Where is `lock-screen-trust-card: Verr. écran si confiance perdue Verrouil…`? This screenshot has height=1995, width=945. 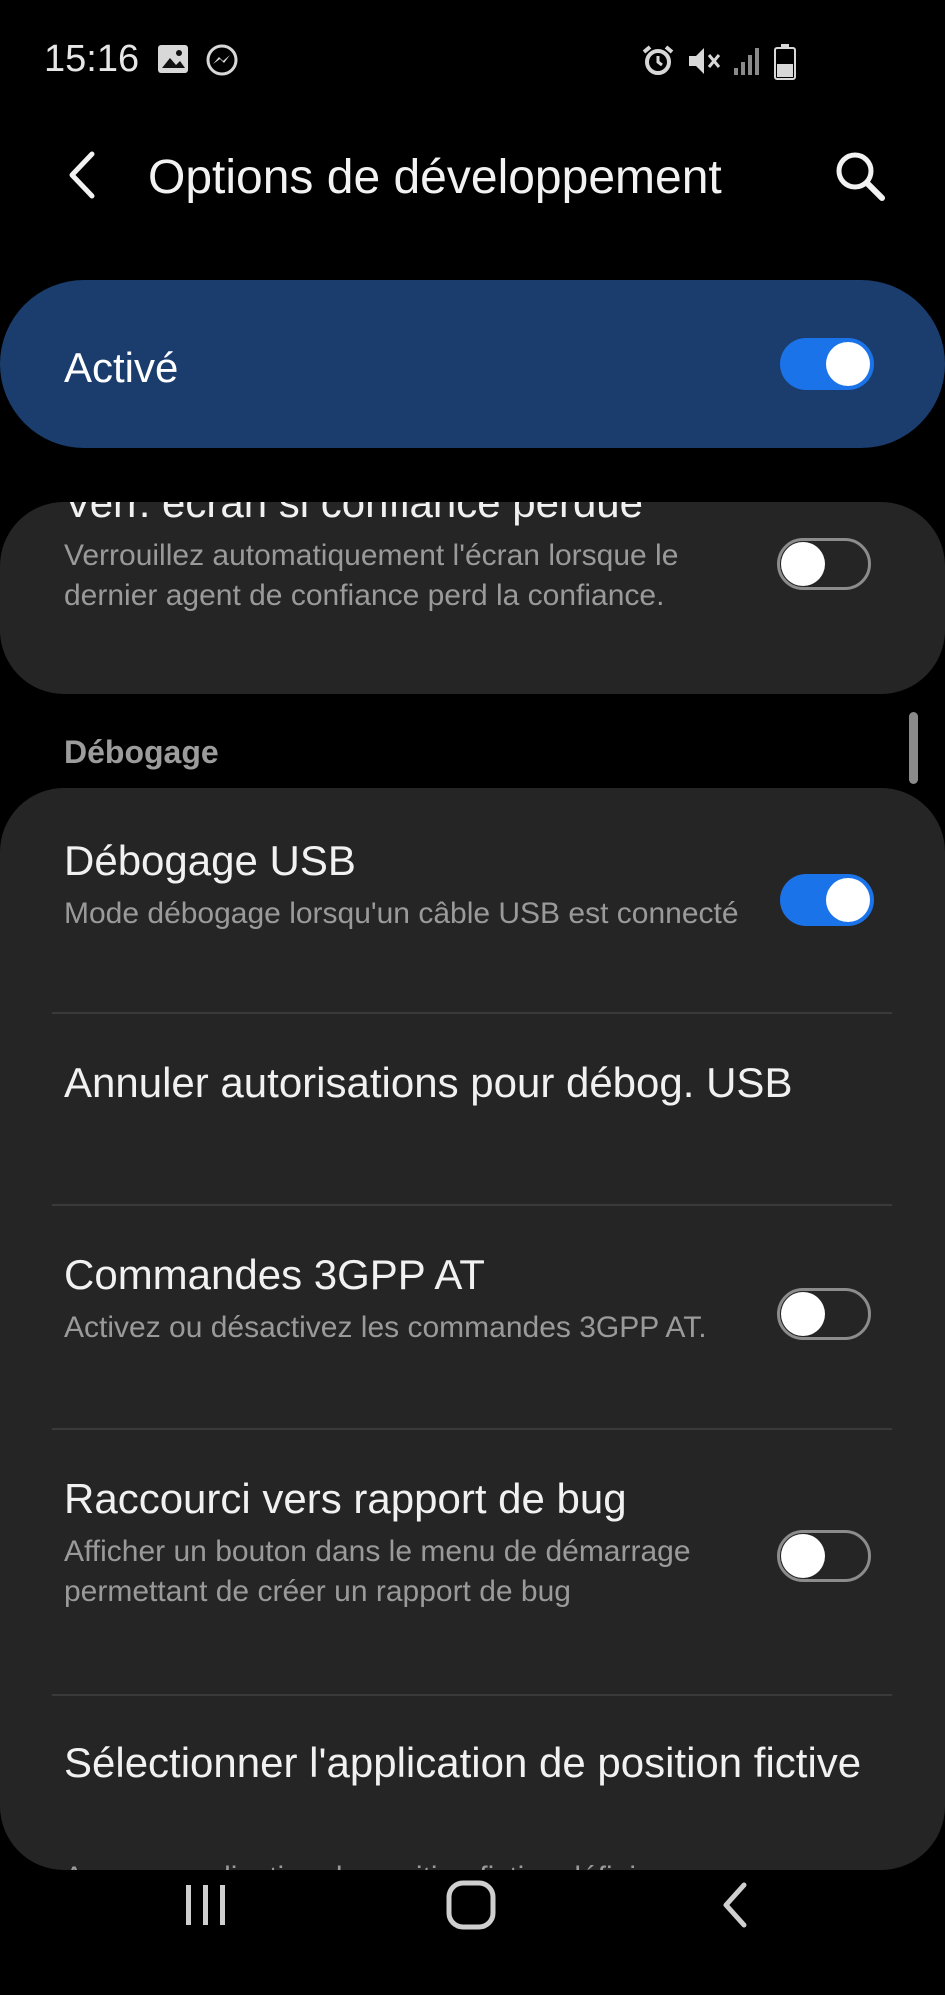
lock-screen-trust-card: Verr. écran si confiance perdue Verrouil… is located at coordinates (472, 598).